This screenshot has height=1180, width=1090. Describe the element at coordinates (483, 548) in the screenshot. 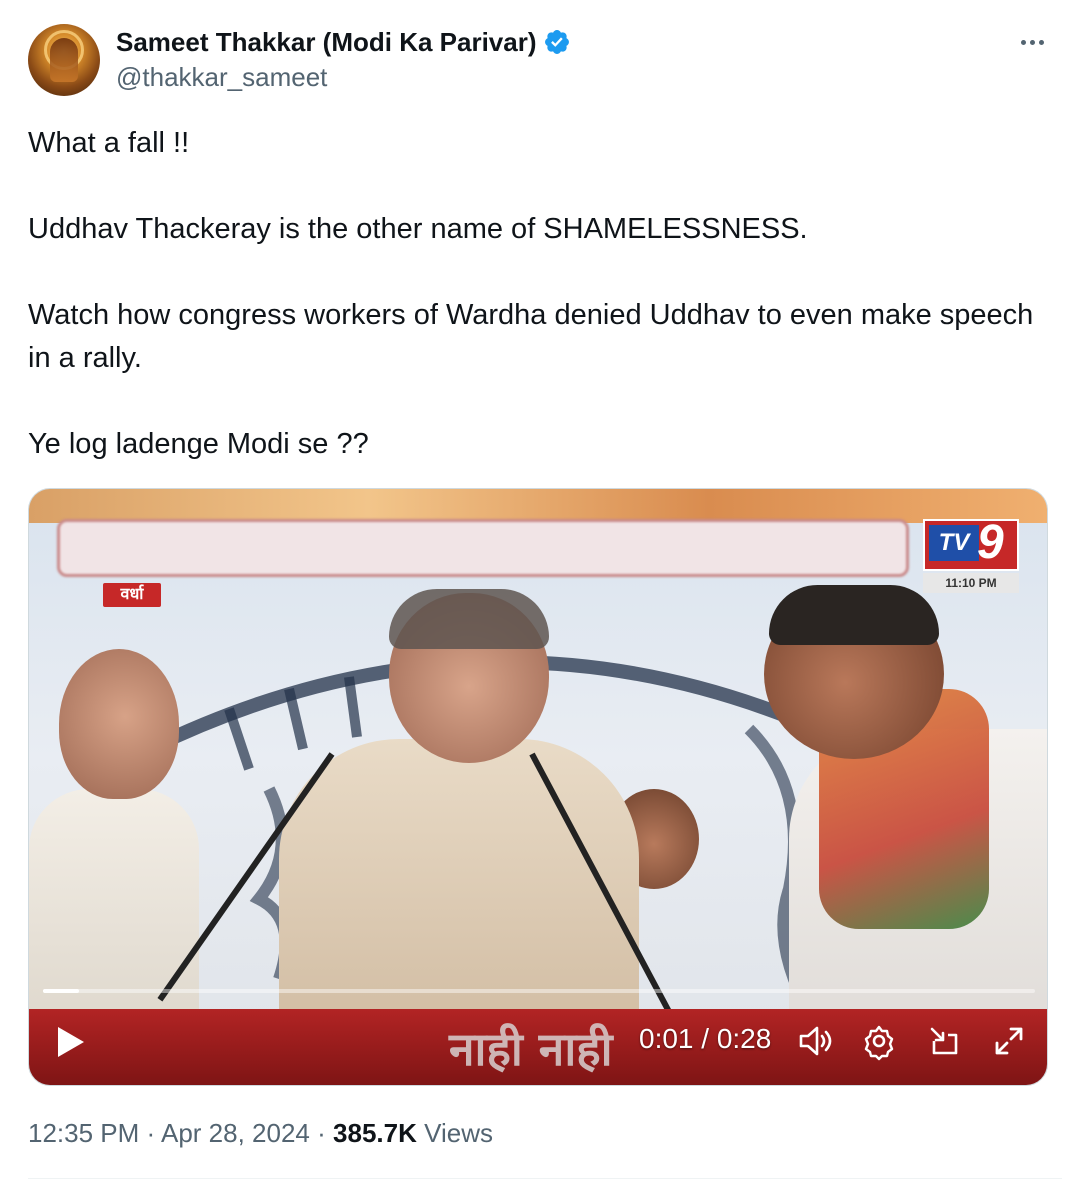

I see `news-lower-third` at that location.